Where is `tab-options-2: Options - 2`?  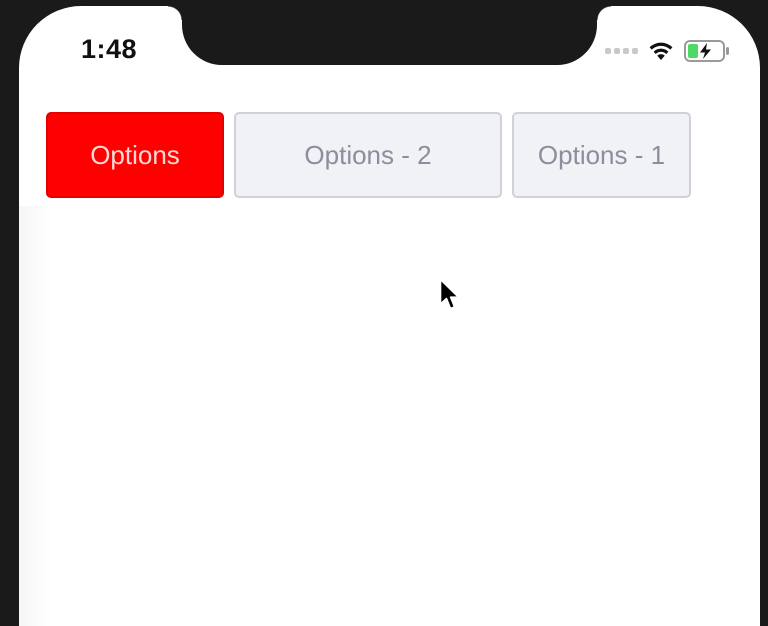
tab-options-2: Options - 2 is located at coordinates (368, 155).